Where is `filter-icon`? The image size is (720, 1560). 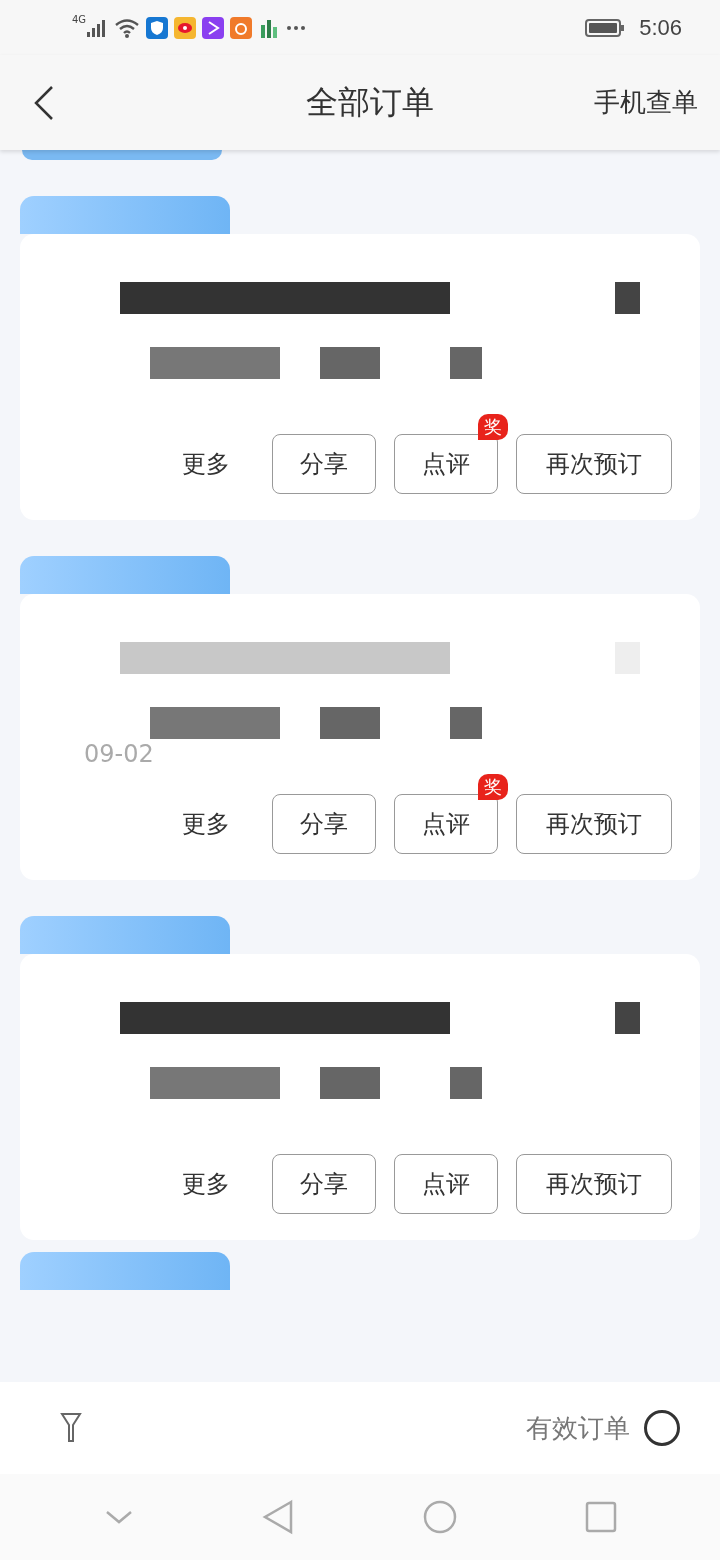 filter-icon is located at coordinates (71, 1428).